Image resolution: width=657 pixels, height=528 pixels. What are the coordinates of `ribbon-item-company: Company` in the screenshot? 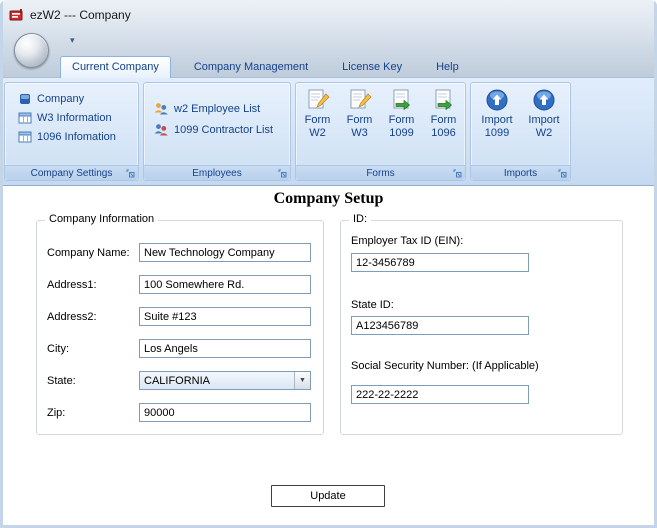 It's located at (71, 98).